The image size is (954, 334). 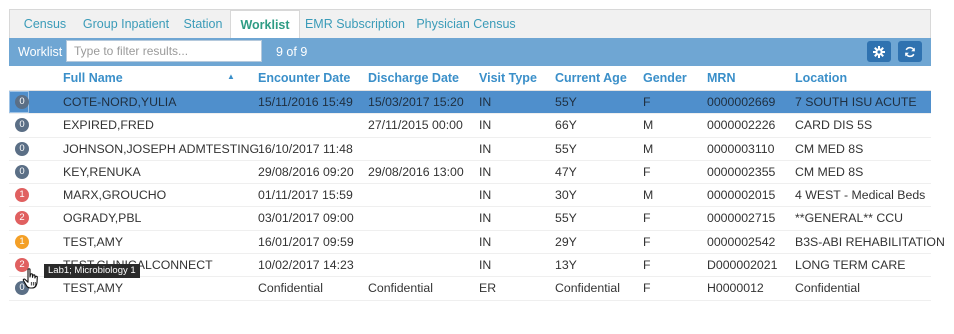 What do you see at coordinates (265, 25) in the screenshot?
I see `tab-worklist: Worklist` at bounding box center [265, 25].